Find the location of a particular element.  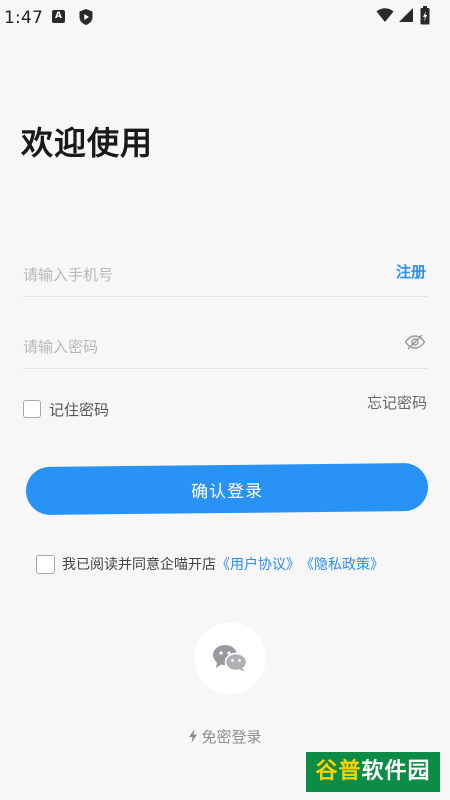

watermark-logo: 谷普软件园 is located at coordinates (373, 772).